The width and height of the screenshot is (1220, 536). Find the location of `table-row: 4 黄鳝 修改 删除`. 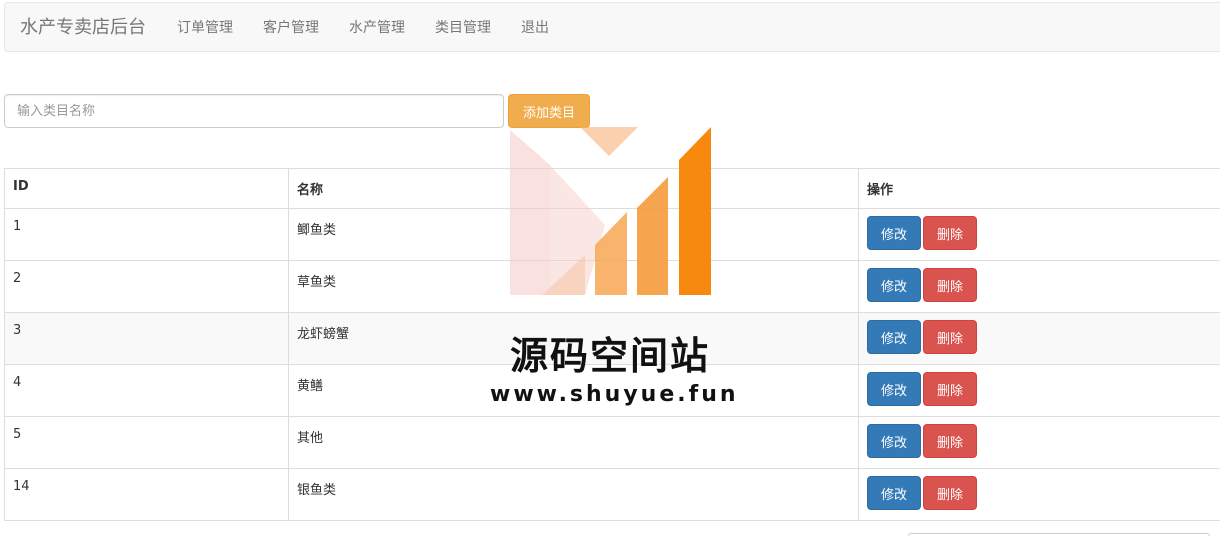

table-row: 4 黄鳝 修改 删除 is located at coordinates (612, 390).